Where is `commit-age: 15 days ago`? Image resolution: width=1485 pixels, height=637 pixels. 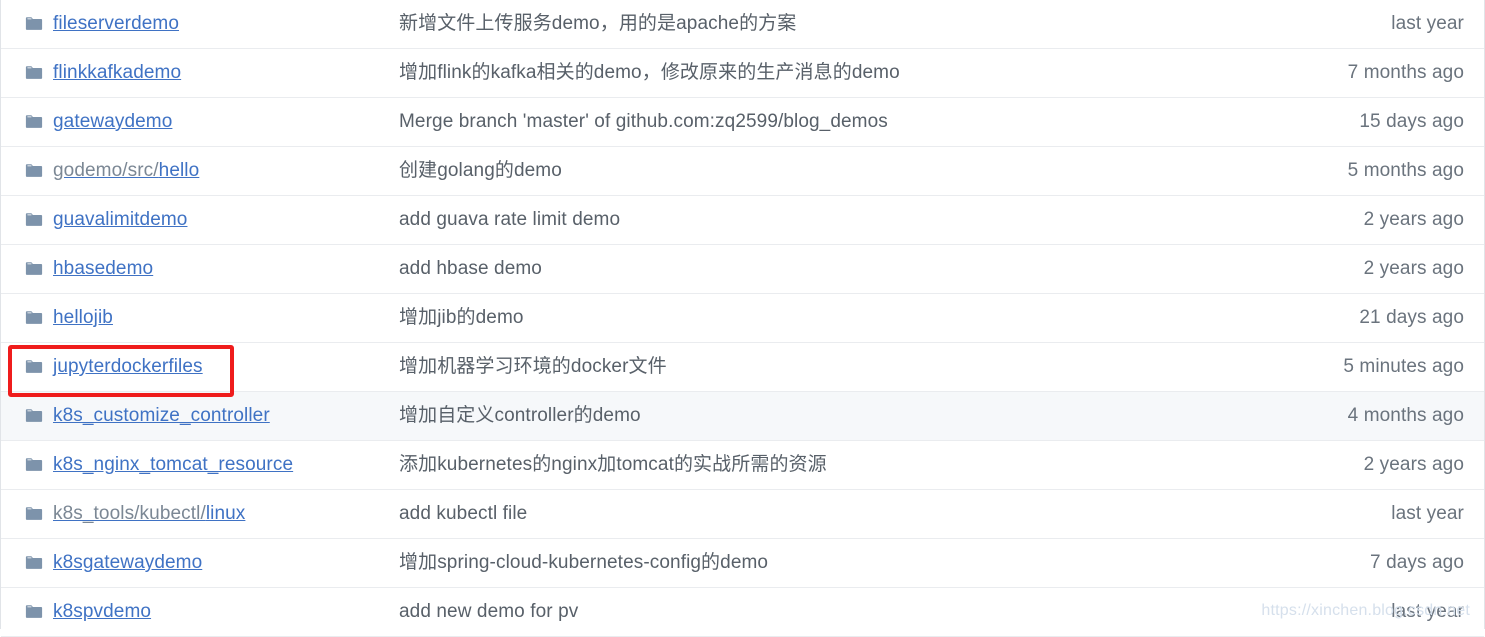 commit-age: 15 days ago is located at coordinates (1411, 121).